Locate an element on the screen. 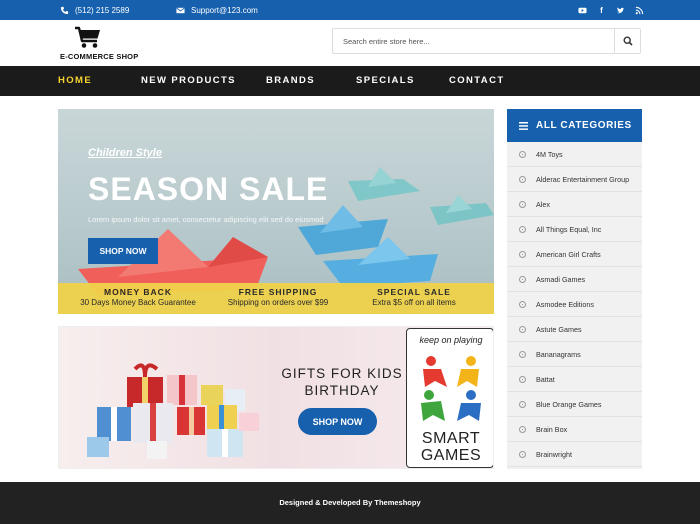 The width and height of the screenshot is (700, 524). phone-contact: (512) 215 2589 is located at coordinates (94, 10).